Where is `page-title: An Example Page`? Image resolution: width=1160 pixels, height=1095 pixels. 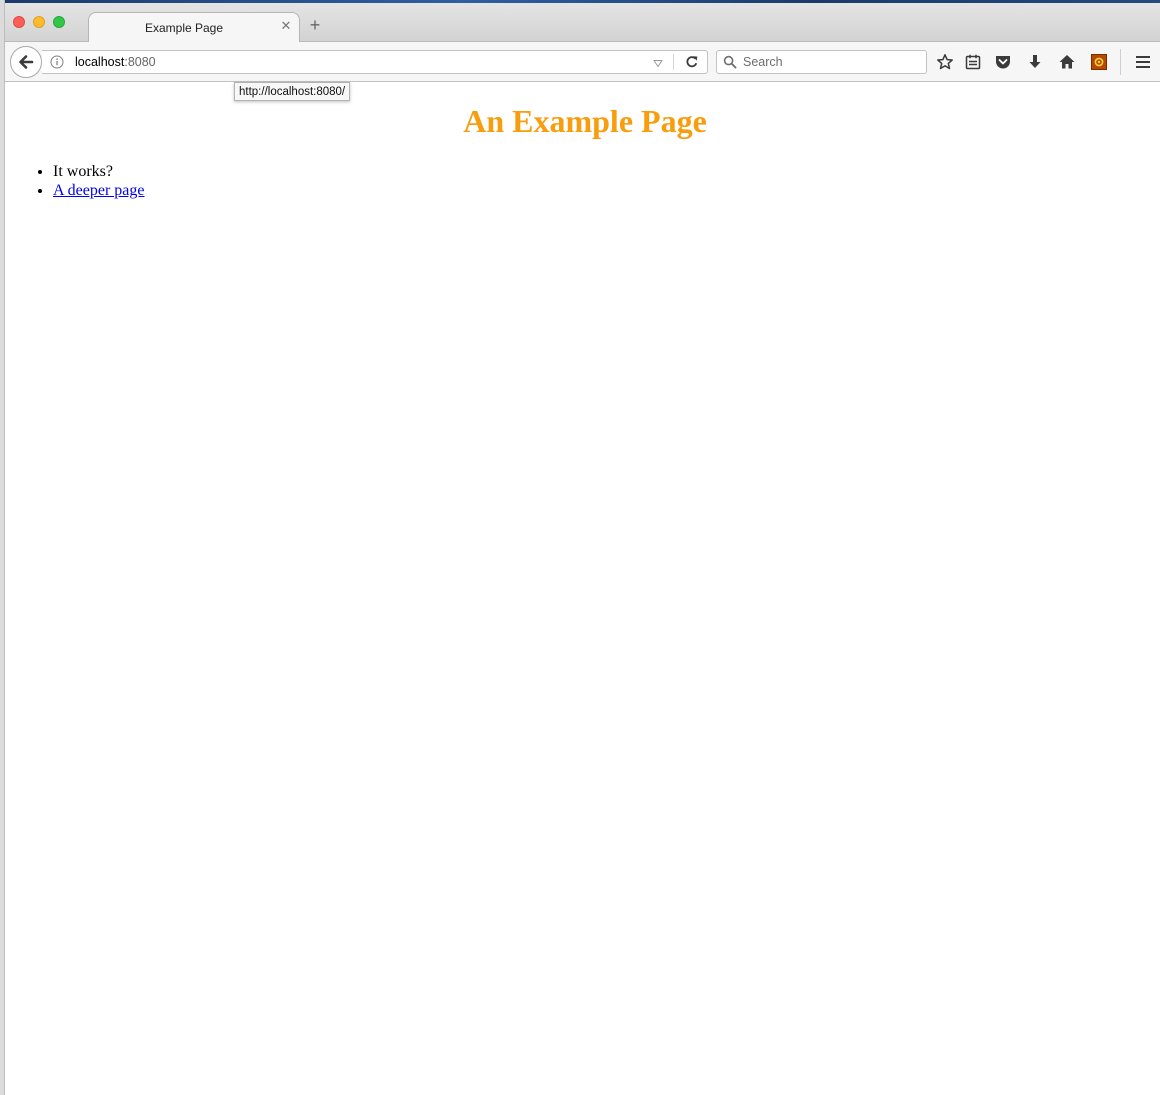
page-title: An Example Page is located at coordinates (585, 121).